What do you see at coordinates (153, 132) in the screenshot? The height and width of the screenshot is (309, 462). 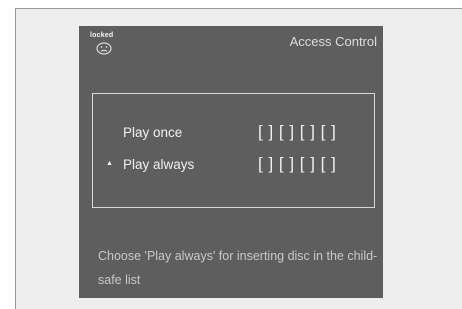 I see `option-label: Play once` at bounding box center [153, 132].